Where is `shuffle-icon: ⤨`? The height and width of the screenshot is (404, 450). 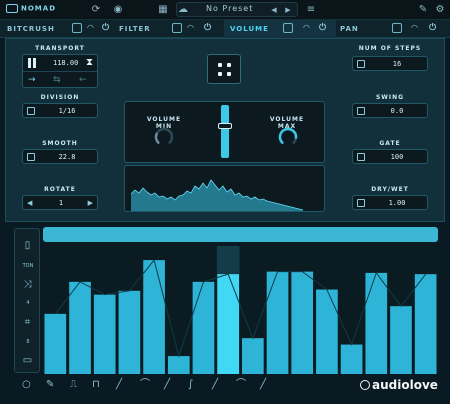
shuffle-icon: ⤨ is located at coordinates (27, 284).